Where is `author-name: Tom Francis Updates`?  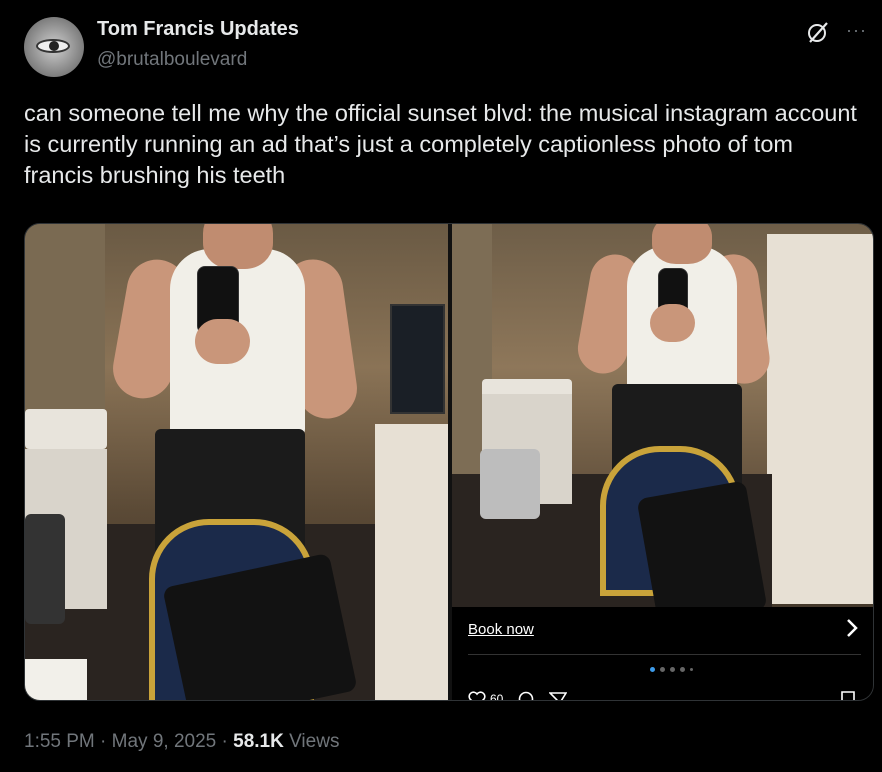
author-name: Tom Francis Updates is located at coordinates (198, 29).